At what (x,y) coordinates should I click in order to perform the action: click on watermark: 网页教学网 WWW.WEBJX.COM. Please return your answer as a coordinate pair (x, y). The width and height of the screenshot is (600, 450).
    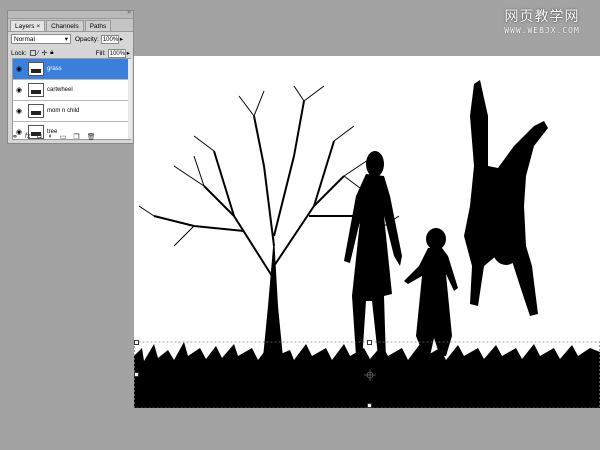
    Looking at the image, I should click on (542, 20).